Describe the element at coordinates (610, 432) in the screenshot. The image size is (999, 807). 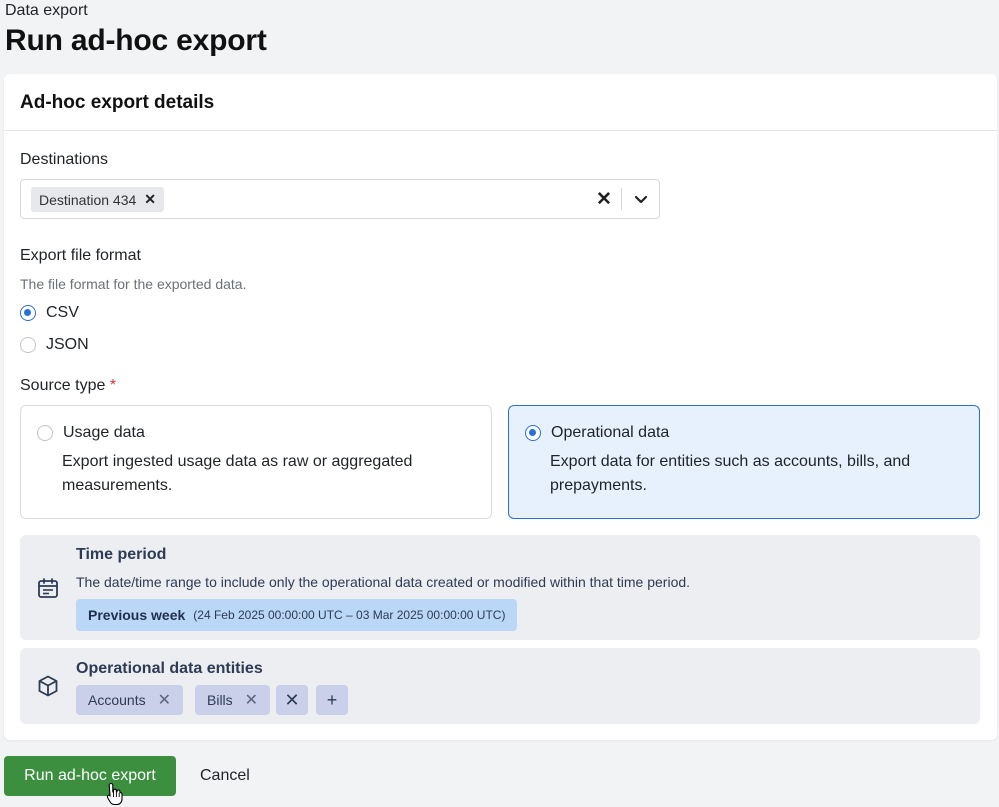
I see `source-operational-title: Operational data` at that location.